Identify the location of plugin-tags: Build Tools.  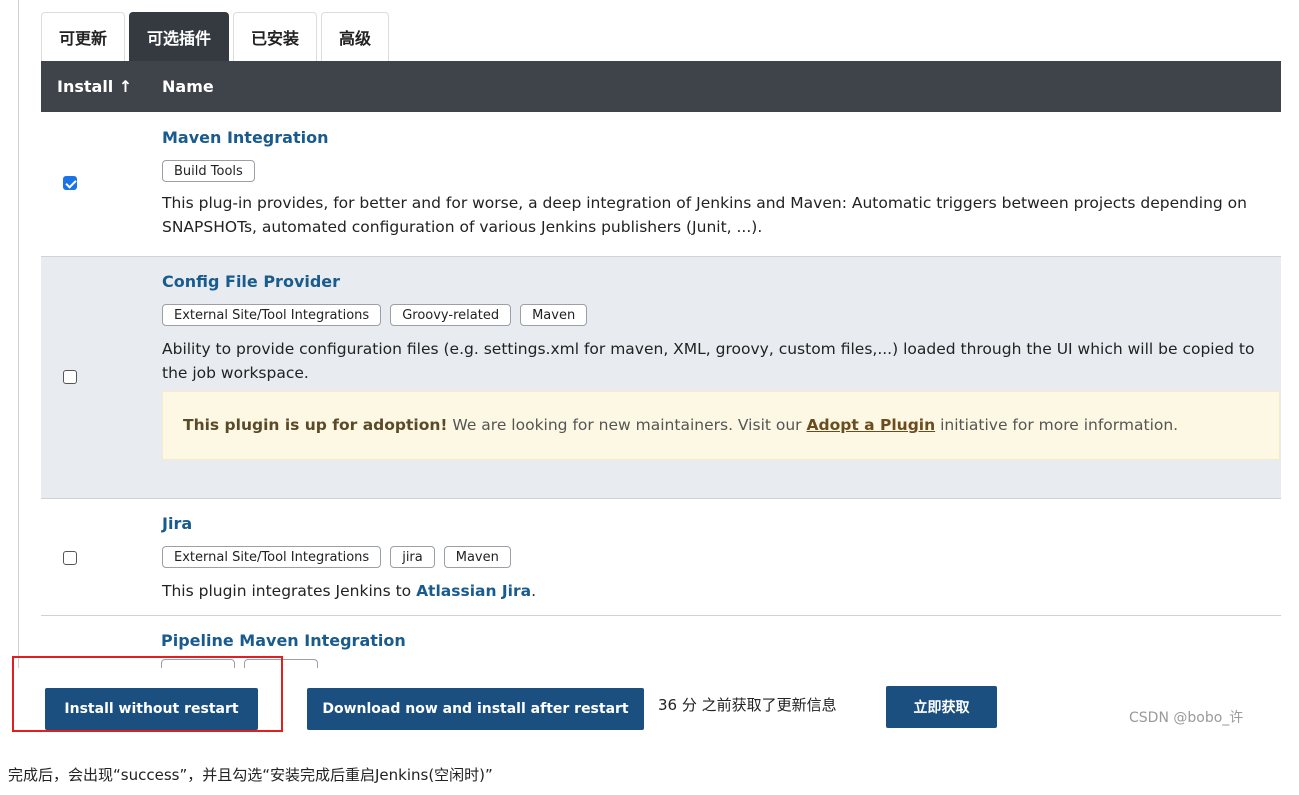
(208, 171).